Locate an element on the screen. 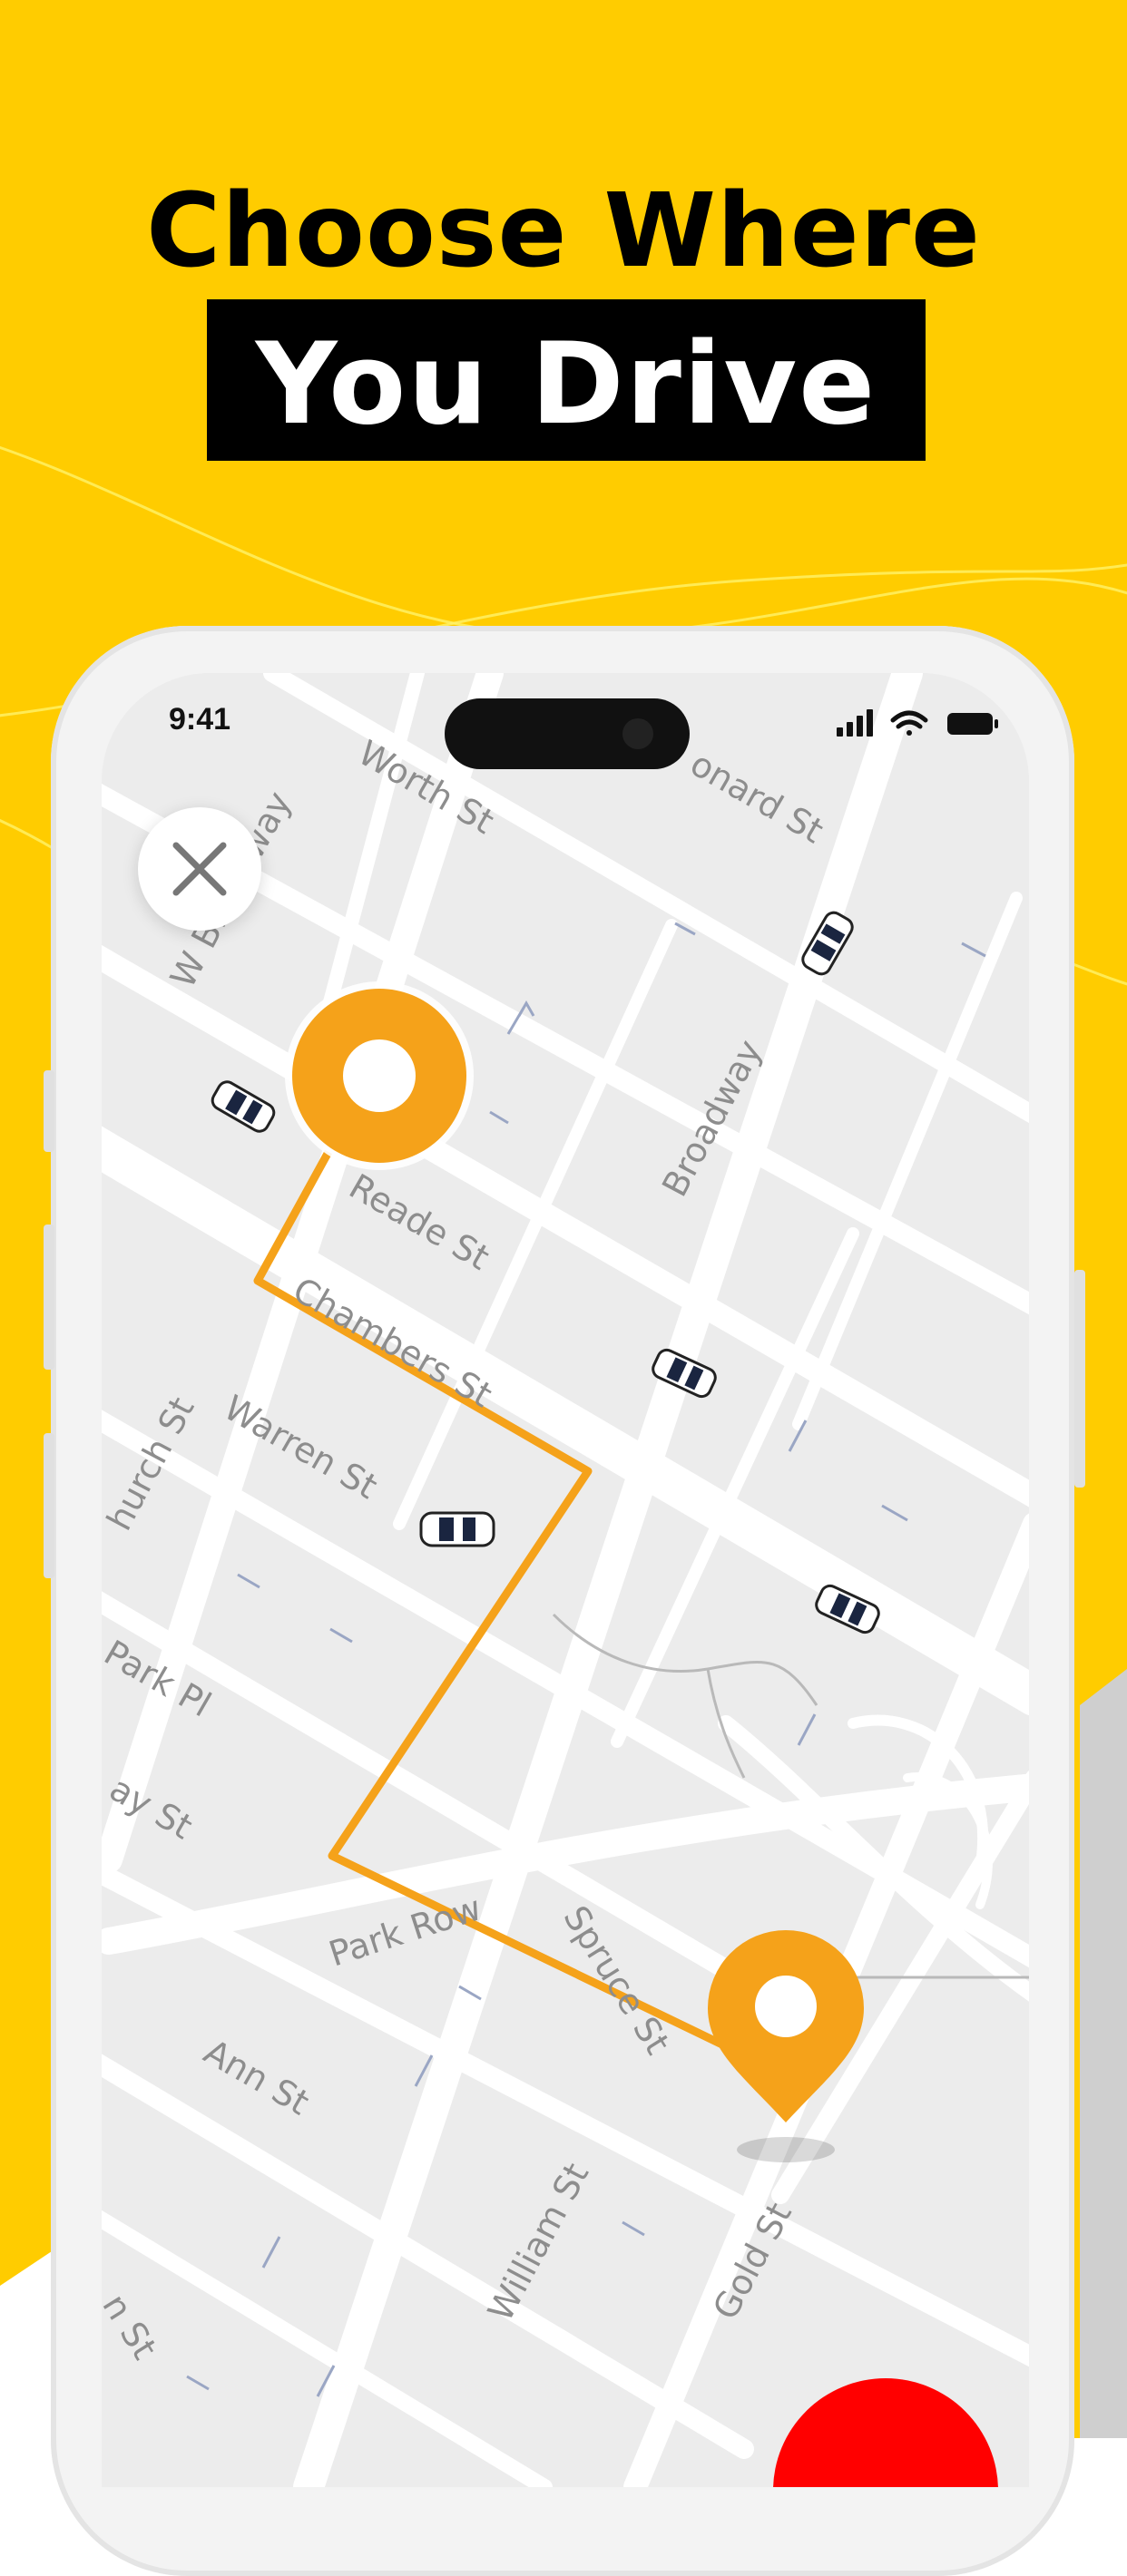 This screenshot has width=1127, height=2576. close-icon is located at coordinates (199, 869).